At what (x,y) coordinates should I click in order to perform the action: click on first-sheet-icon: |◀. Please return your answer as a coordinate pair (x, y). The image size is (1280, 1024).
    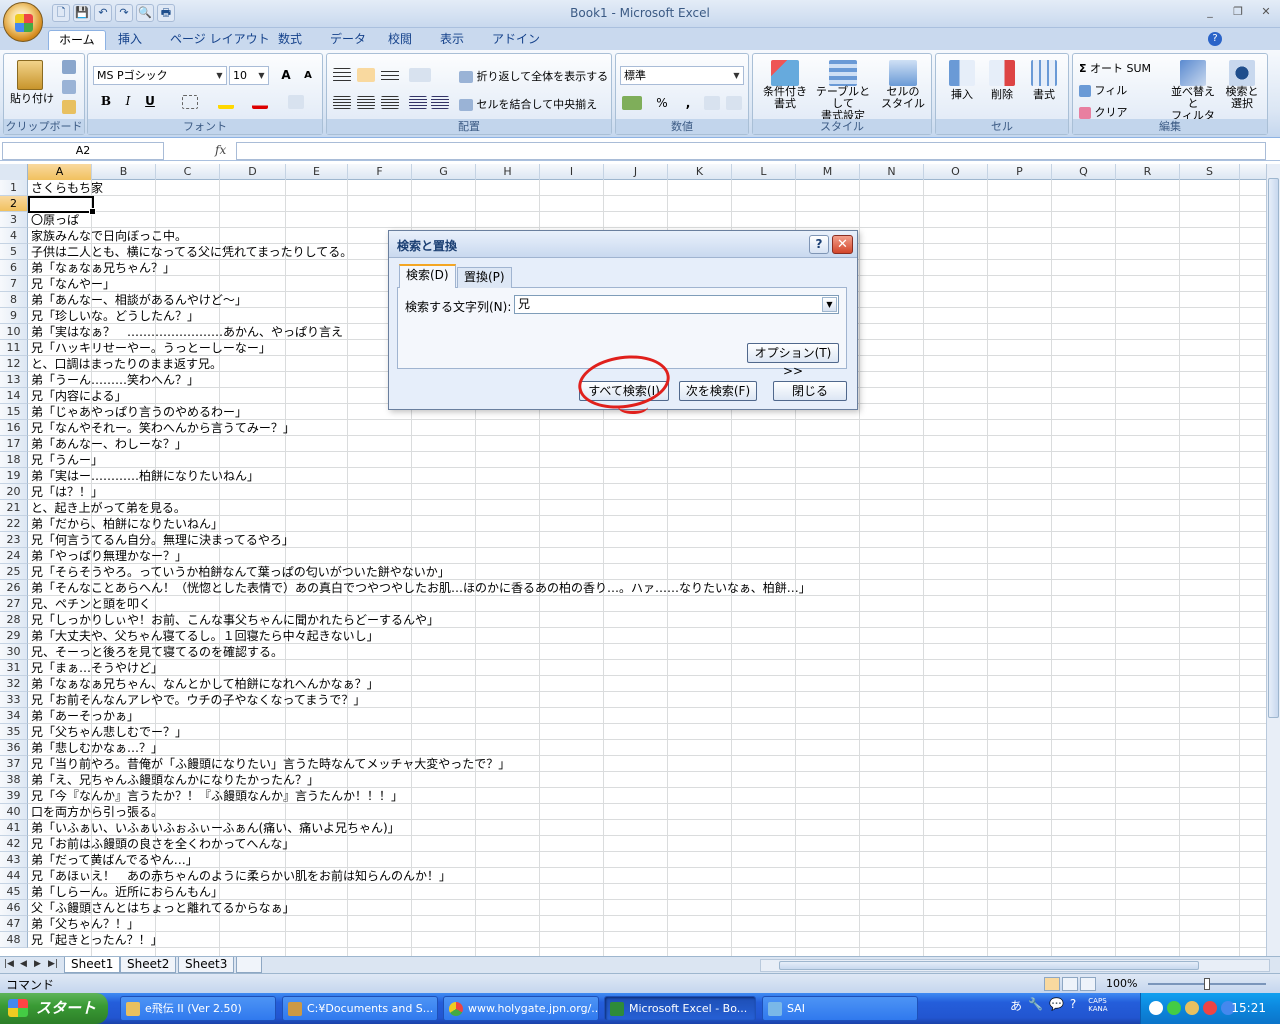
    Looking at the image, I should click on (9, 964).